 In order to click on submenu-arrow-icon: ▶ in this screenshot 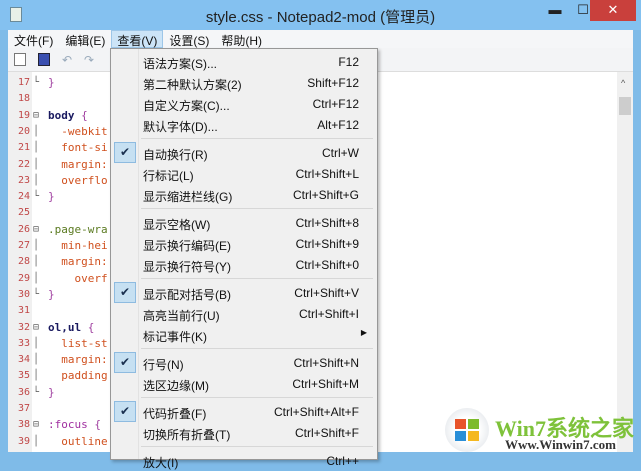, I will do `click(363, 332)`.